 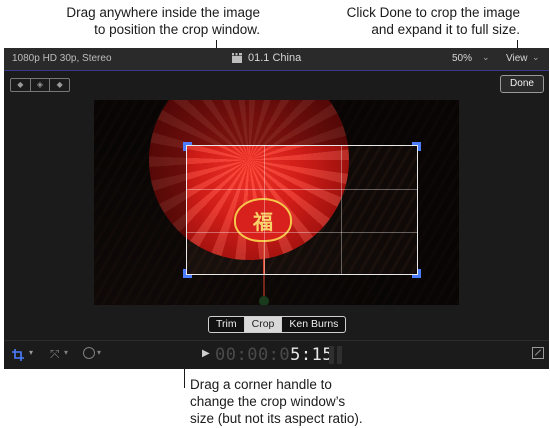 I want to click on callout-corner-line3: size (but not its aspect ratio)., so click(x=276, y=418).